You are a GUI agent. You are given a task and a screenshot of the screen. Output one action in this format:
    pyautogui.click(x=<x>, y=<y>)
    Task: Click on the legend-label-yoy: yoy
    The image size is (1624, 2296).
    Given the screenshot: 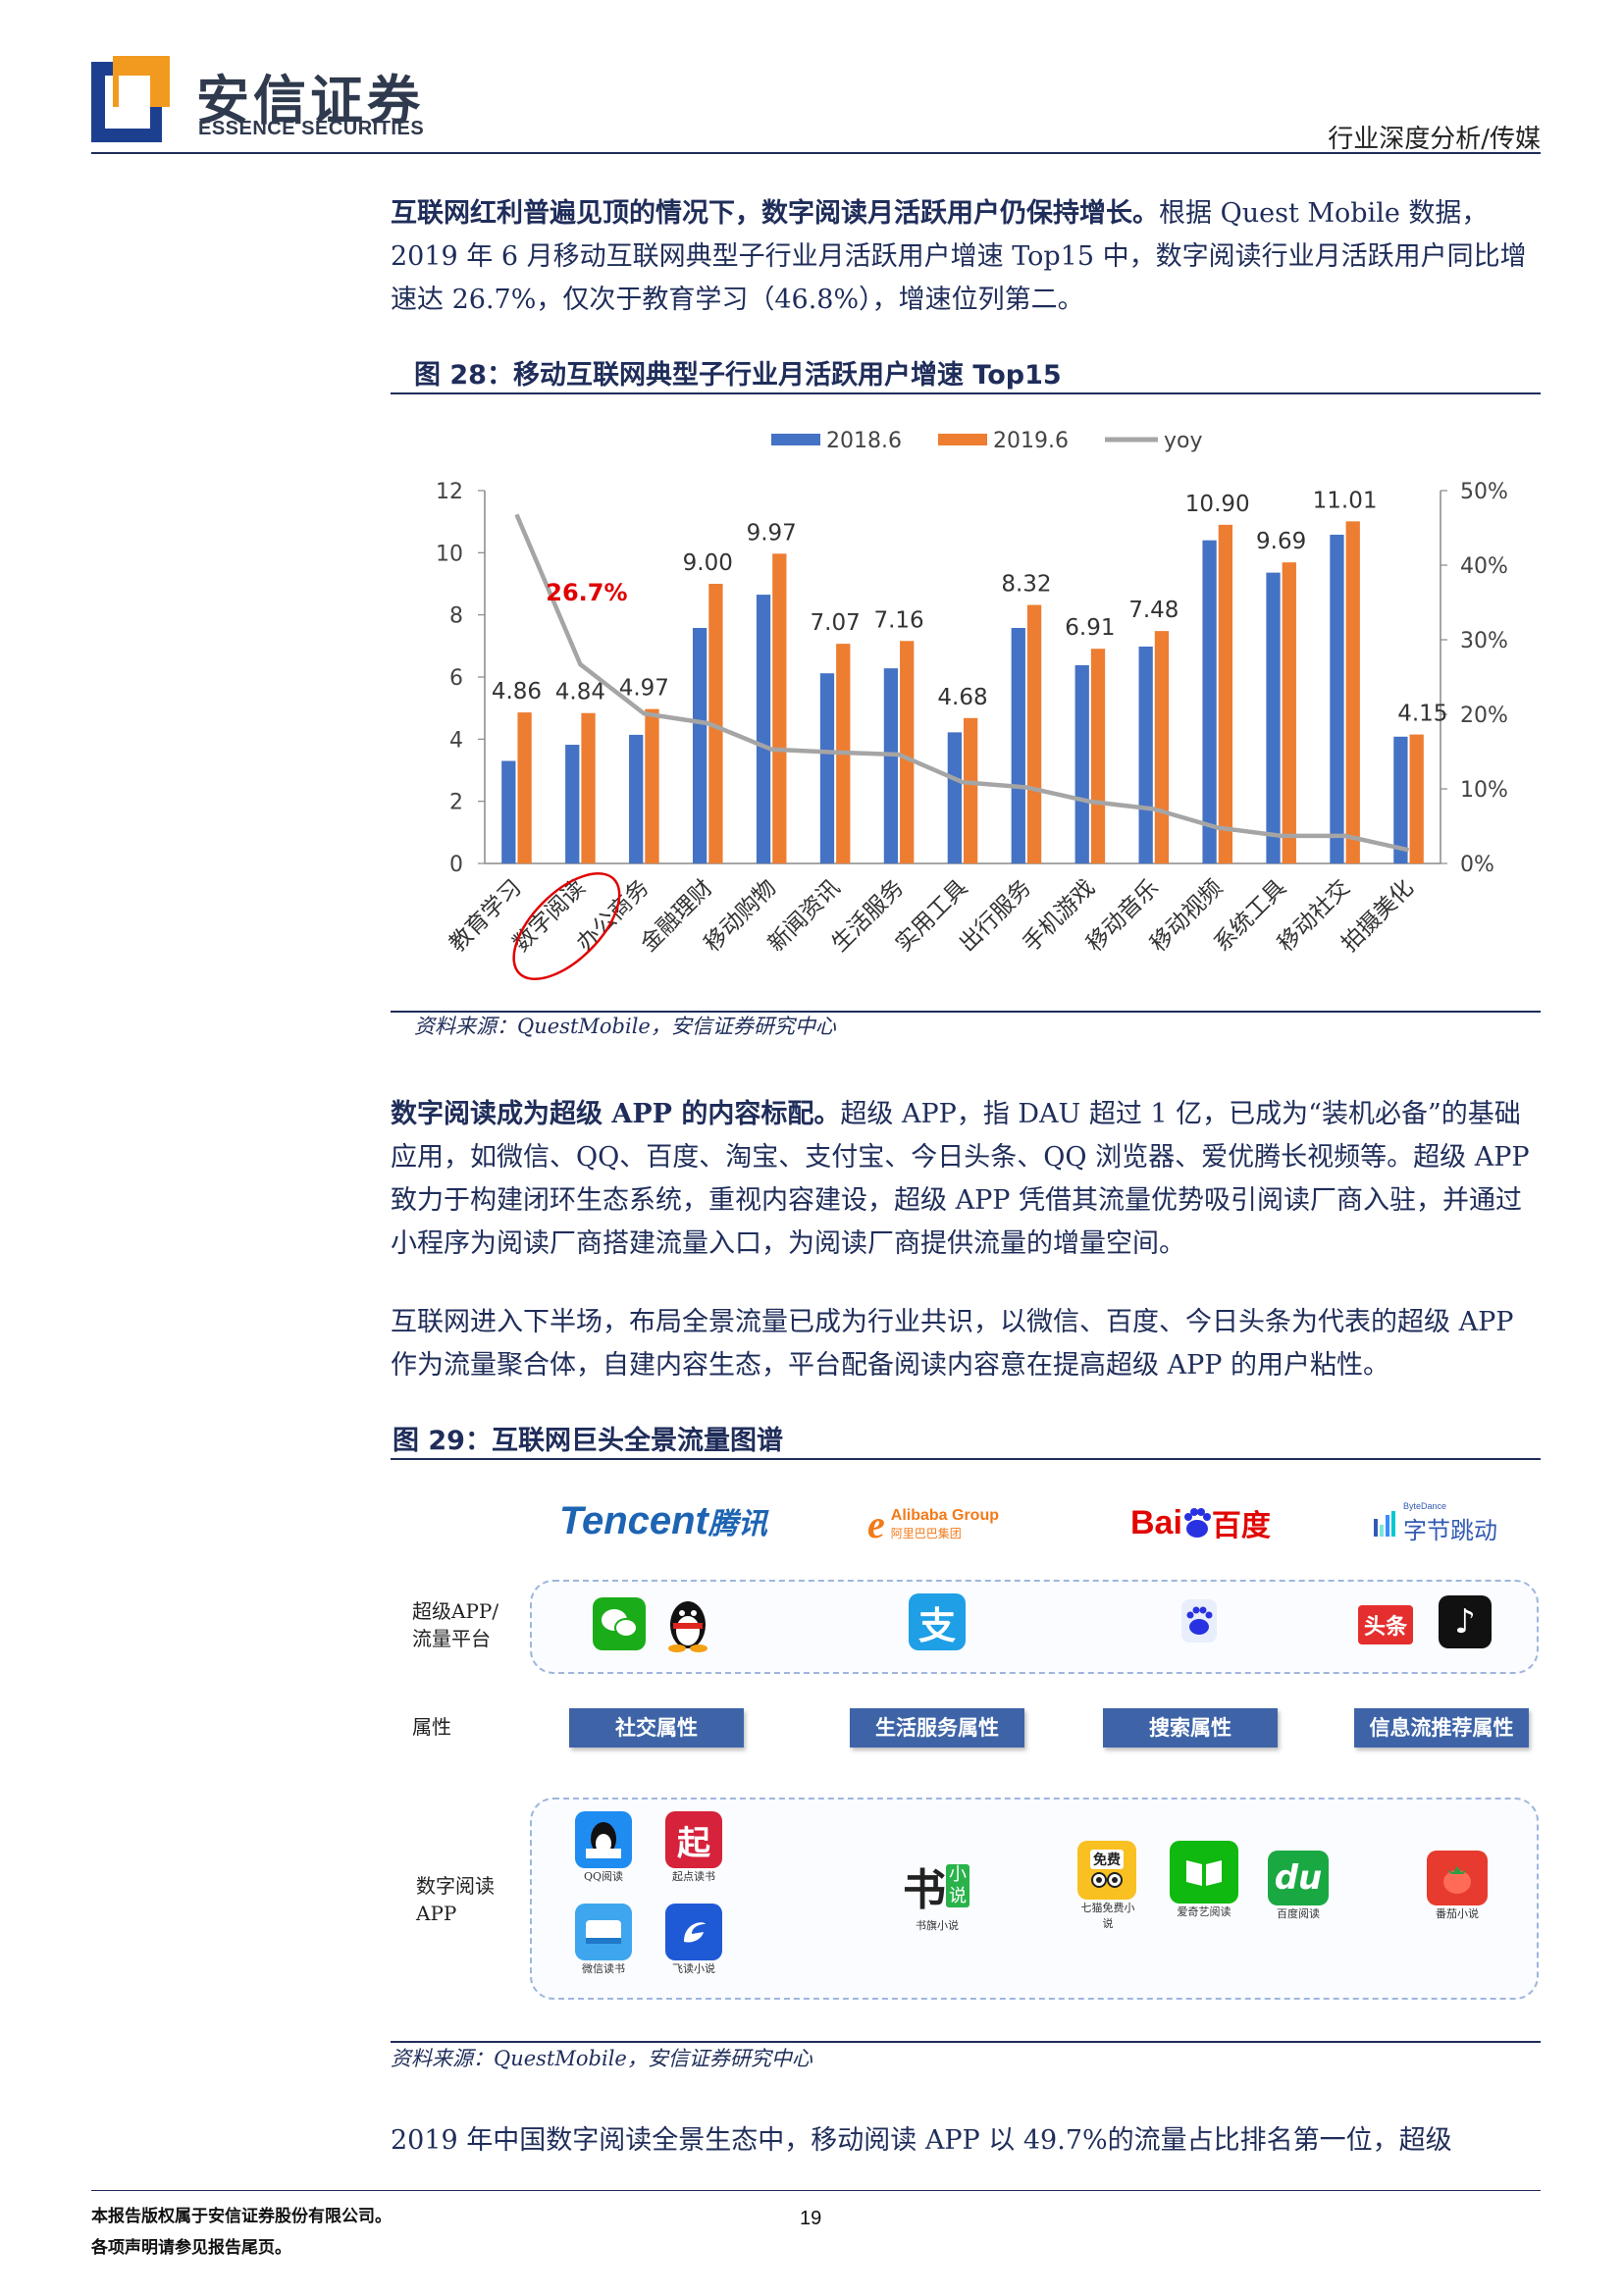 What is the action you would take?
    pyautogui.click(x=1183, y=441)
    